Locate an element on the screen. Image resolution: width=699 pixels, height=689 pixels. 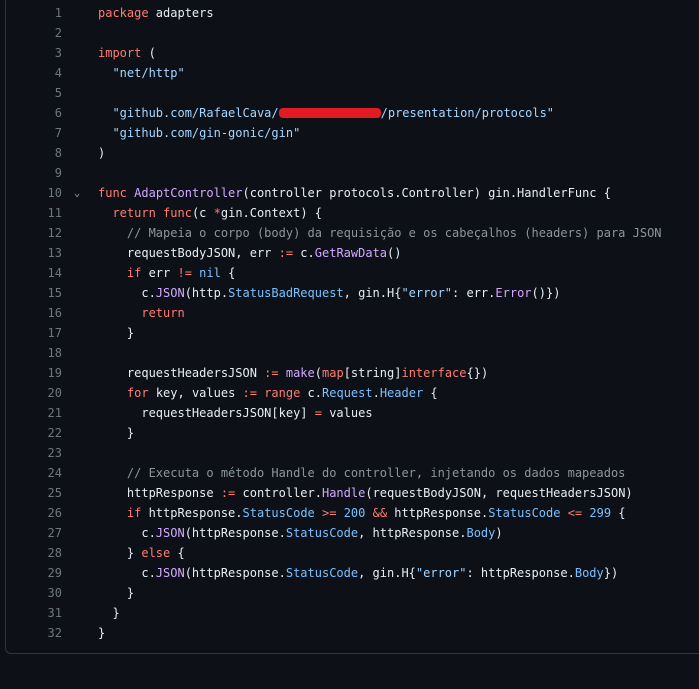
code-token: requestHeadersJSON[key] is located at coordinates (206, 413).